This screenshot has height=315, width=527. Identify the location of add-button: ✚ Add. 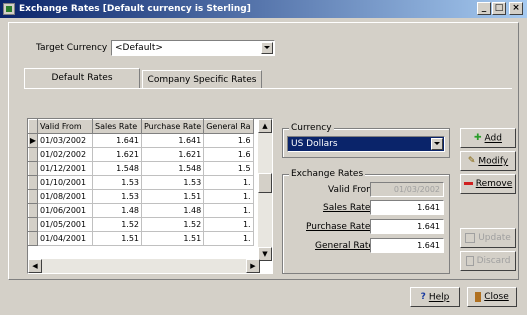
(488, 138).